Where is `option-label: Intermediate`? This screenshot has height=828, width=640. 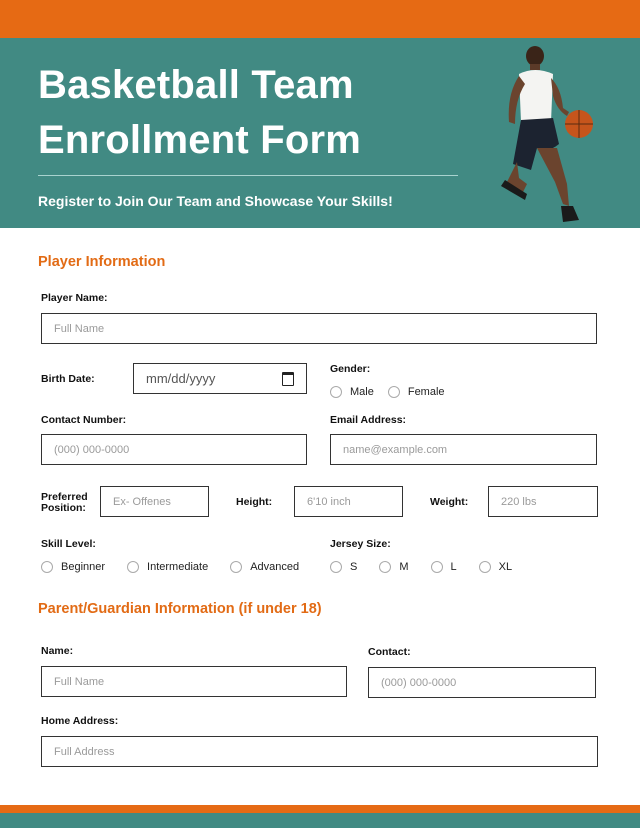 option-label: Intermediate is located at coordinates (178, 567).